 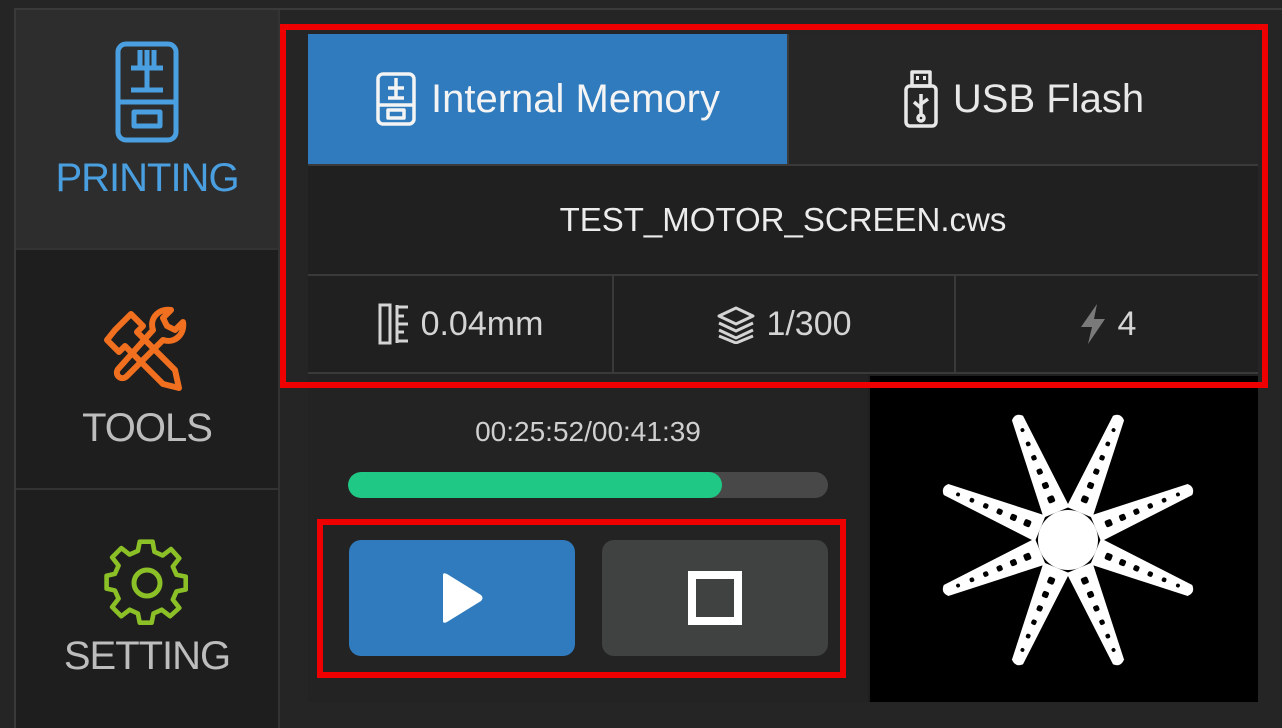 What do you see at coordinates (147, 92) in the screenshot?
I see `printer-icon` at bounding box center [147, 92].